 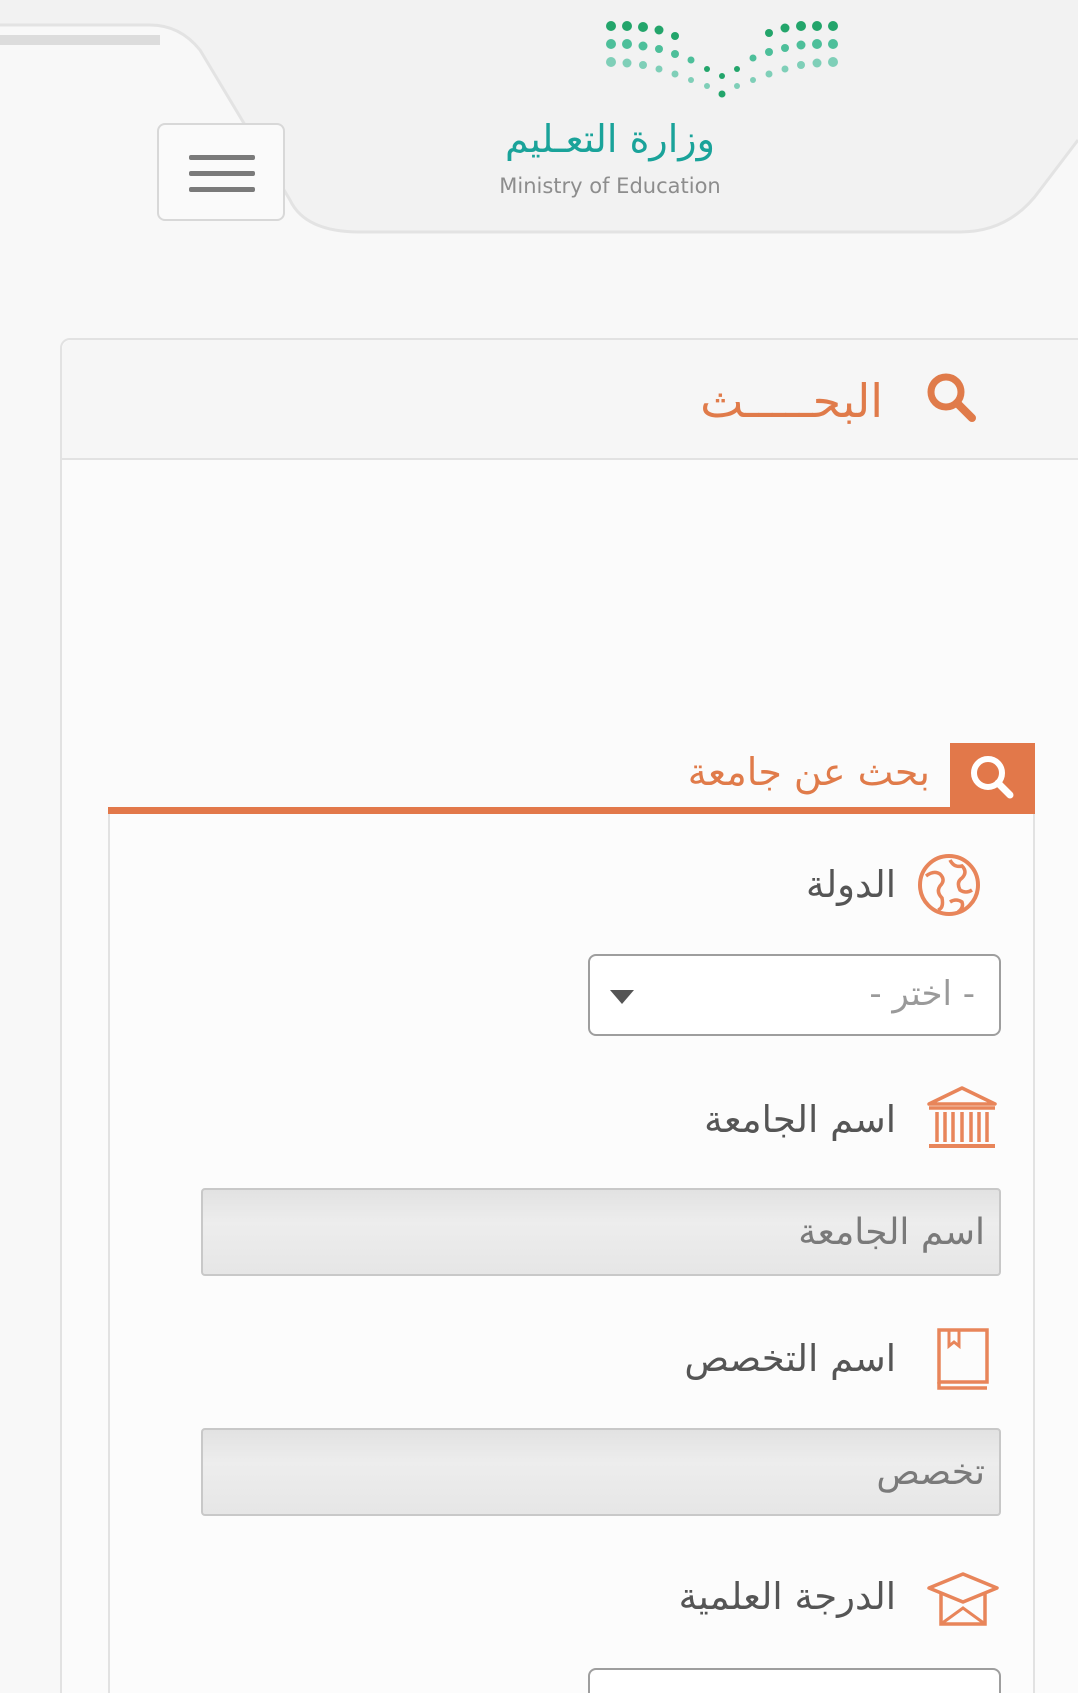 What do you see at coordinates (794, 1680) in the screenshot?
I see `degree-select` at bounding box center [794, 1680].